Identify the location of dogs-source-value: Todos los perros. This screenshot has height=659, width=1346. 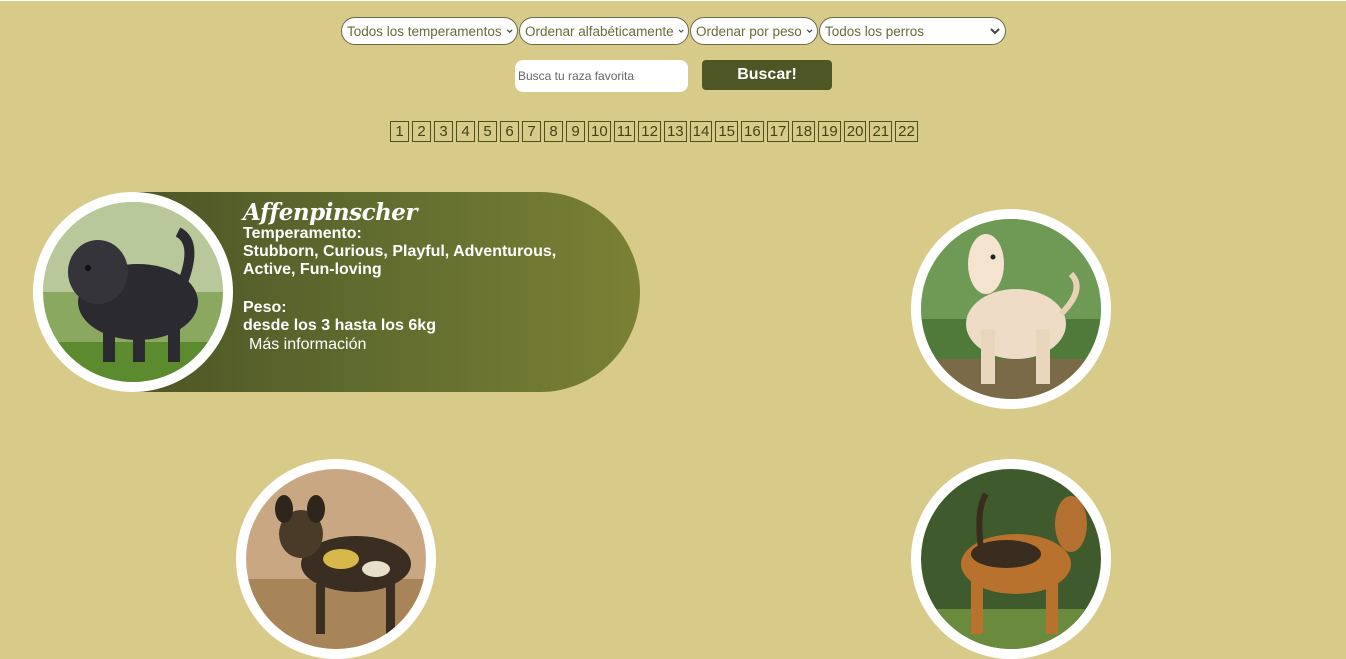
(875, 31).